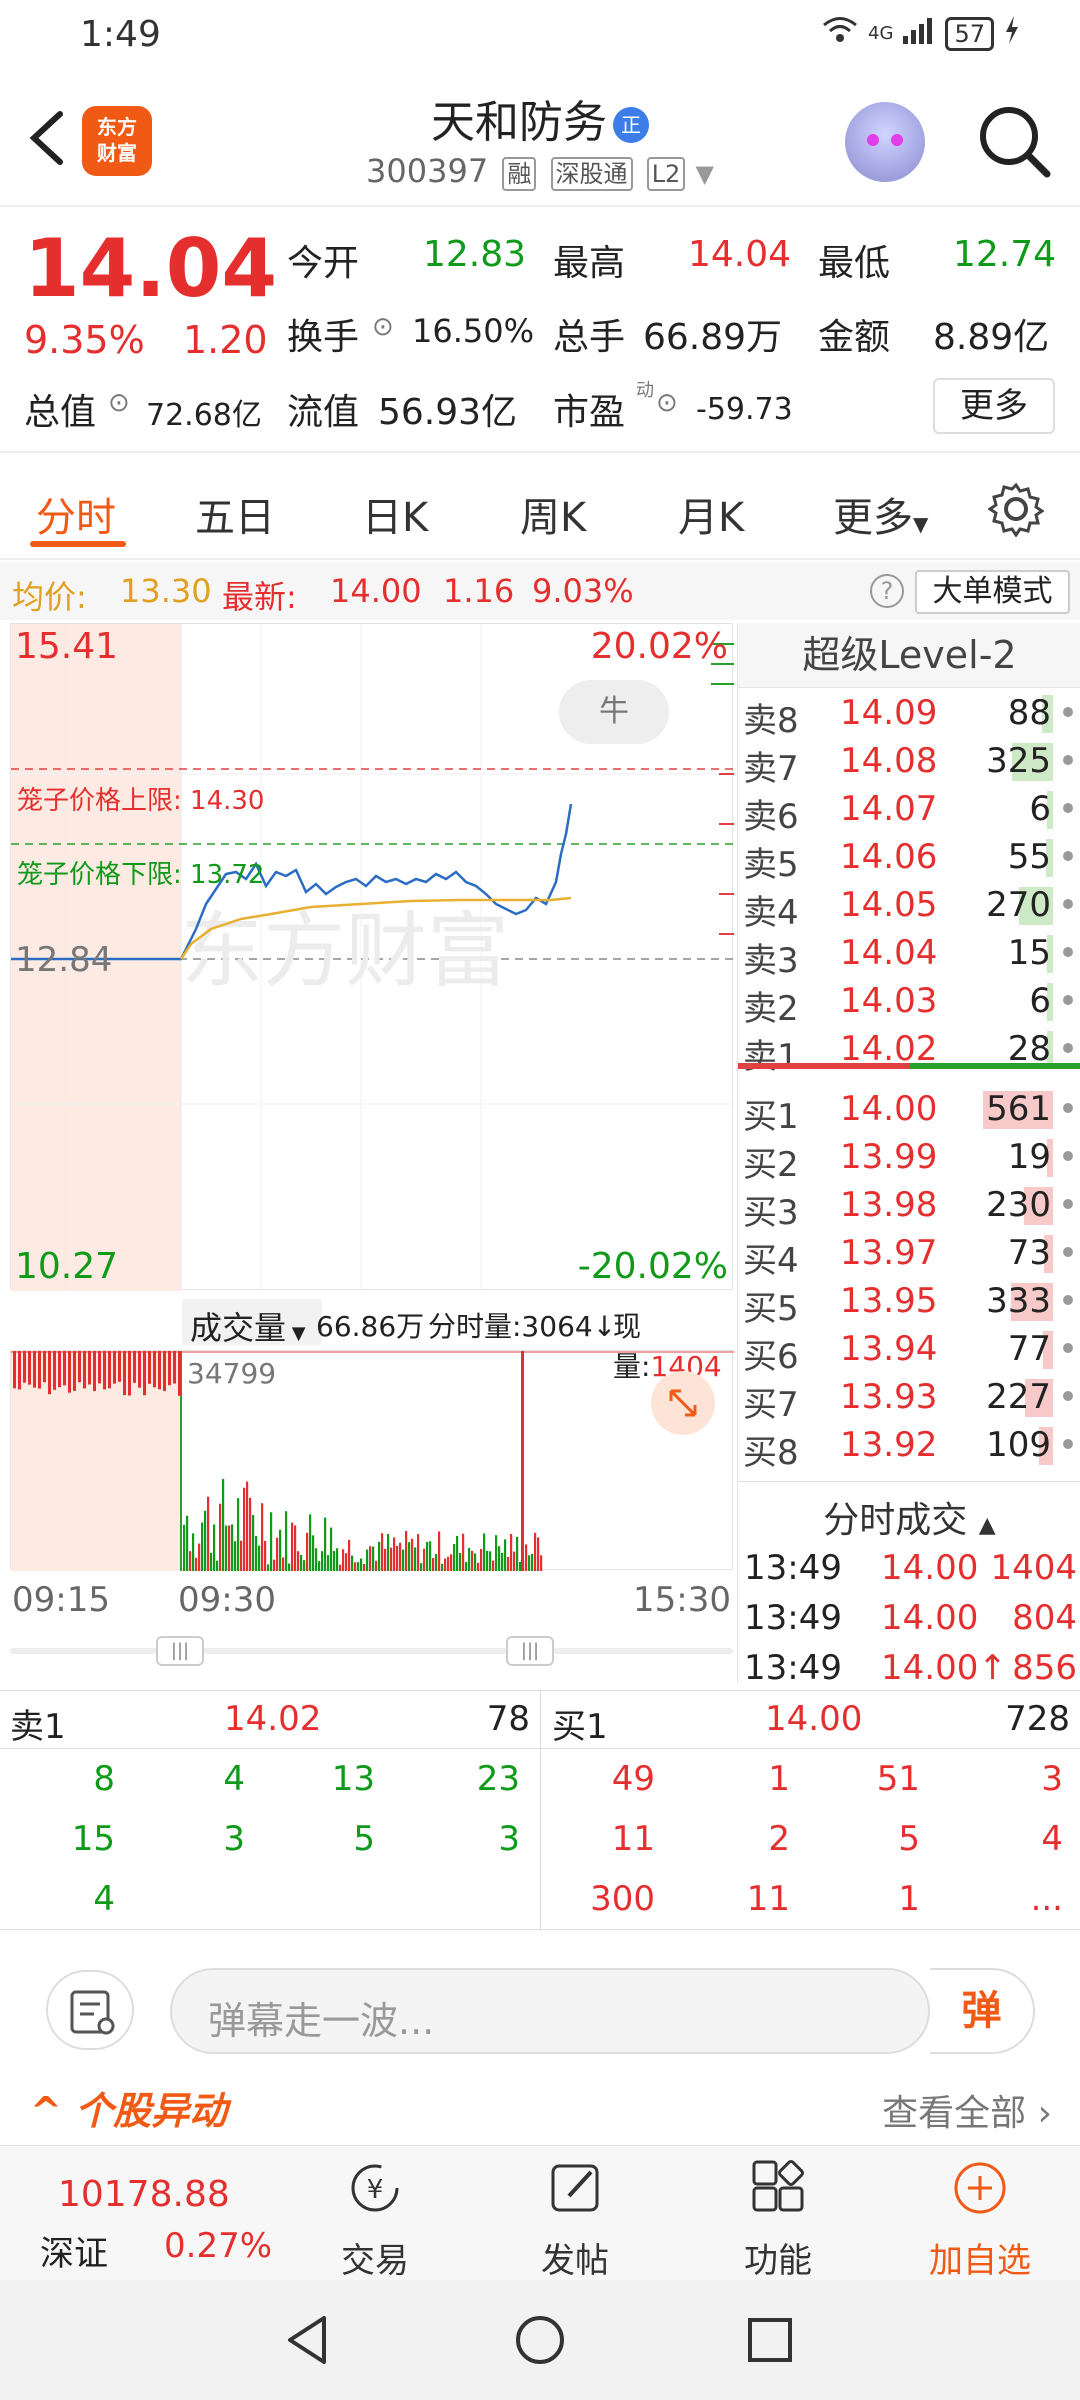  I want to click on view-all-link: 查看全部 ›, so click(967, 2110).